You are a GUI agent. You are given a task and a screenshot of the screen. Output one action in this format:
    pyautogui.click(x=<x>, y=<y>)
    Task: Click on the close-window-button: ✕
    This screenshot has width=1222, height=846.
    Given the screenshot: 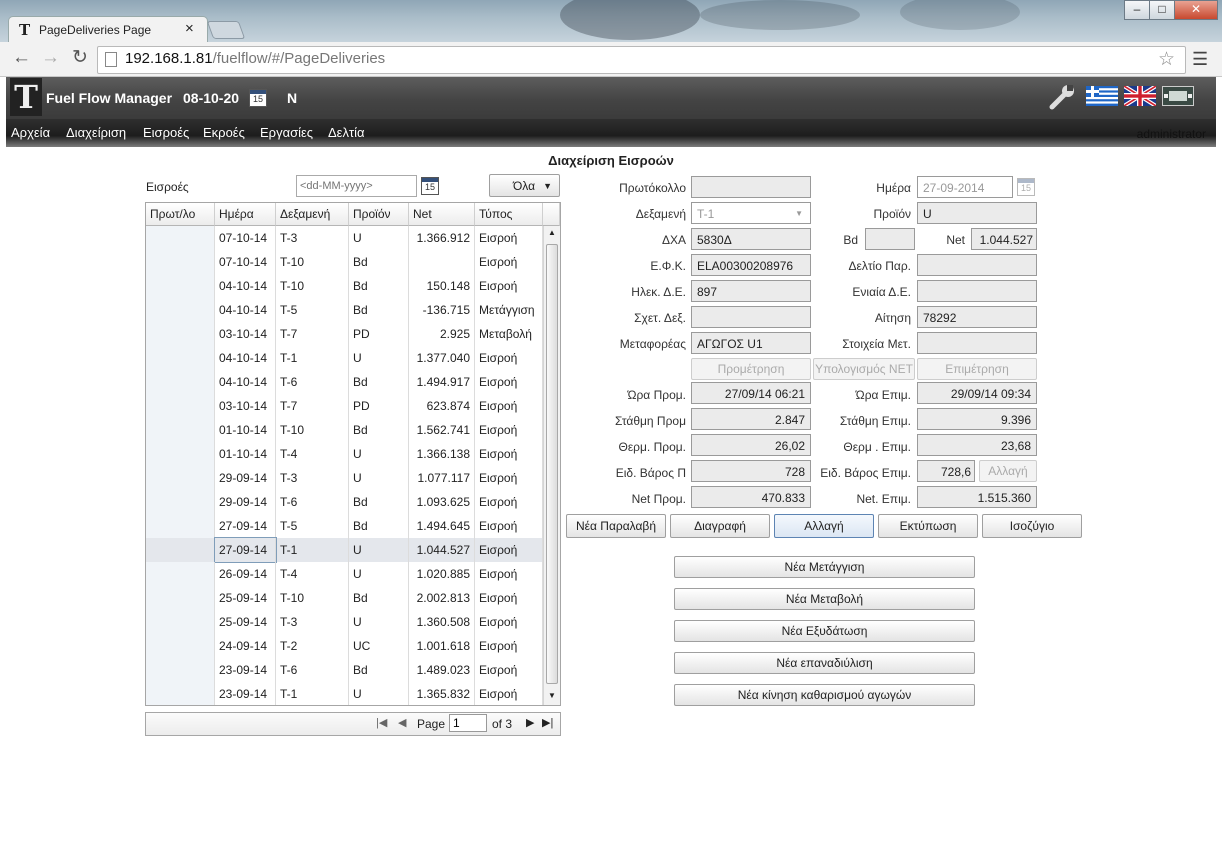 What is the action you would take?
    pyautogui.click(x=1196, y=10)
    